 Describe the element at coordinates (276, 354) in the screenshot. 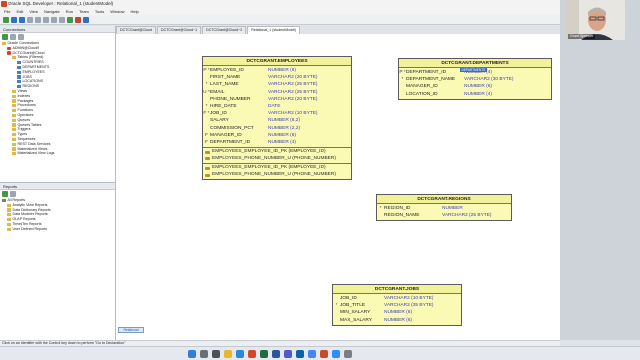

I see `word-icon` at that location.